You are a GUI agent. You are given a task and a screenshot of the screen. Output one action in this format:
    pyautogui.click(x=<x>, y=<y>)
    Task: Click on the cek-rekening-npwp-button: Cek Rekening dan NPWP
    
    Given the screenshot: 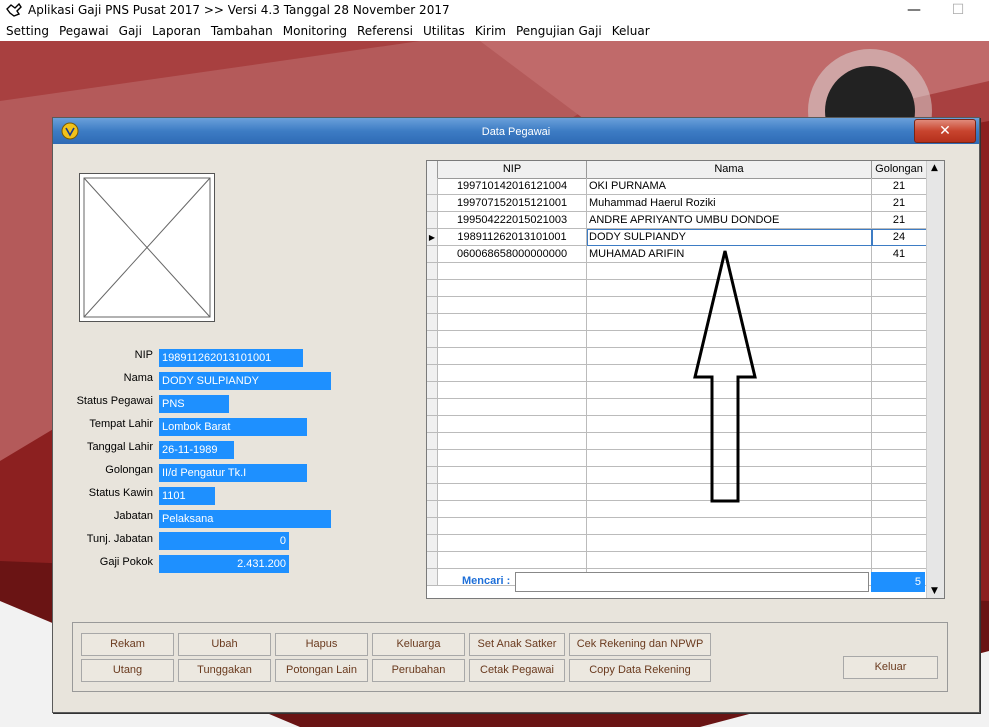 What is the action you would take?
    pyautogui.click(x=640, y=644)
    